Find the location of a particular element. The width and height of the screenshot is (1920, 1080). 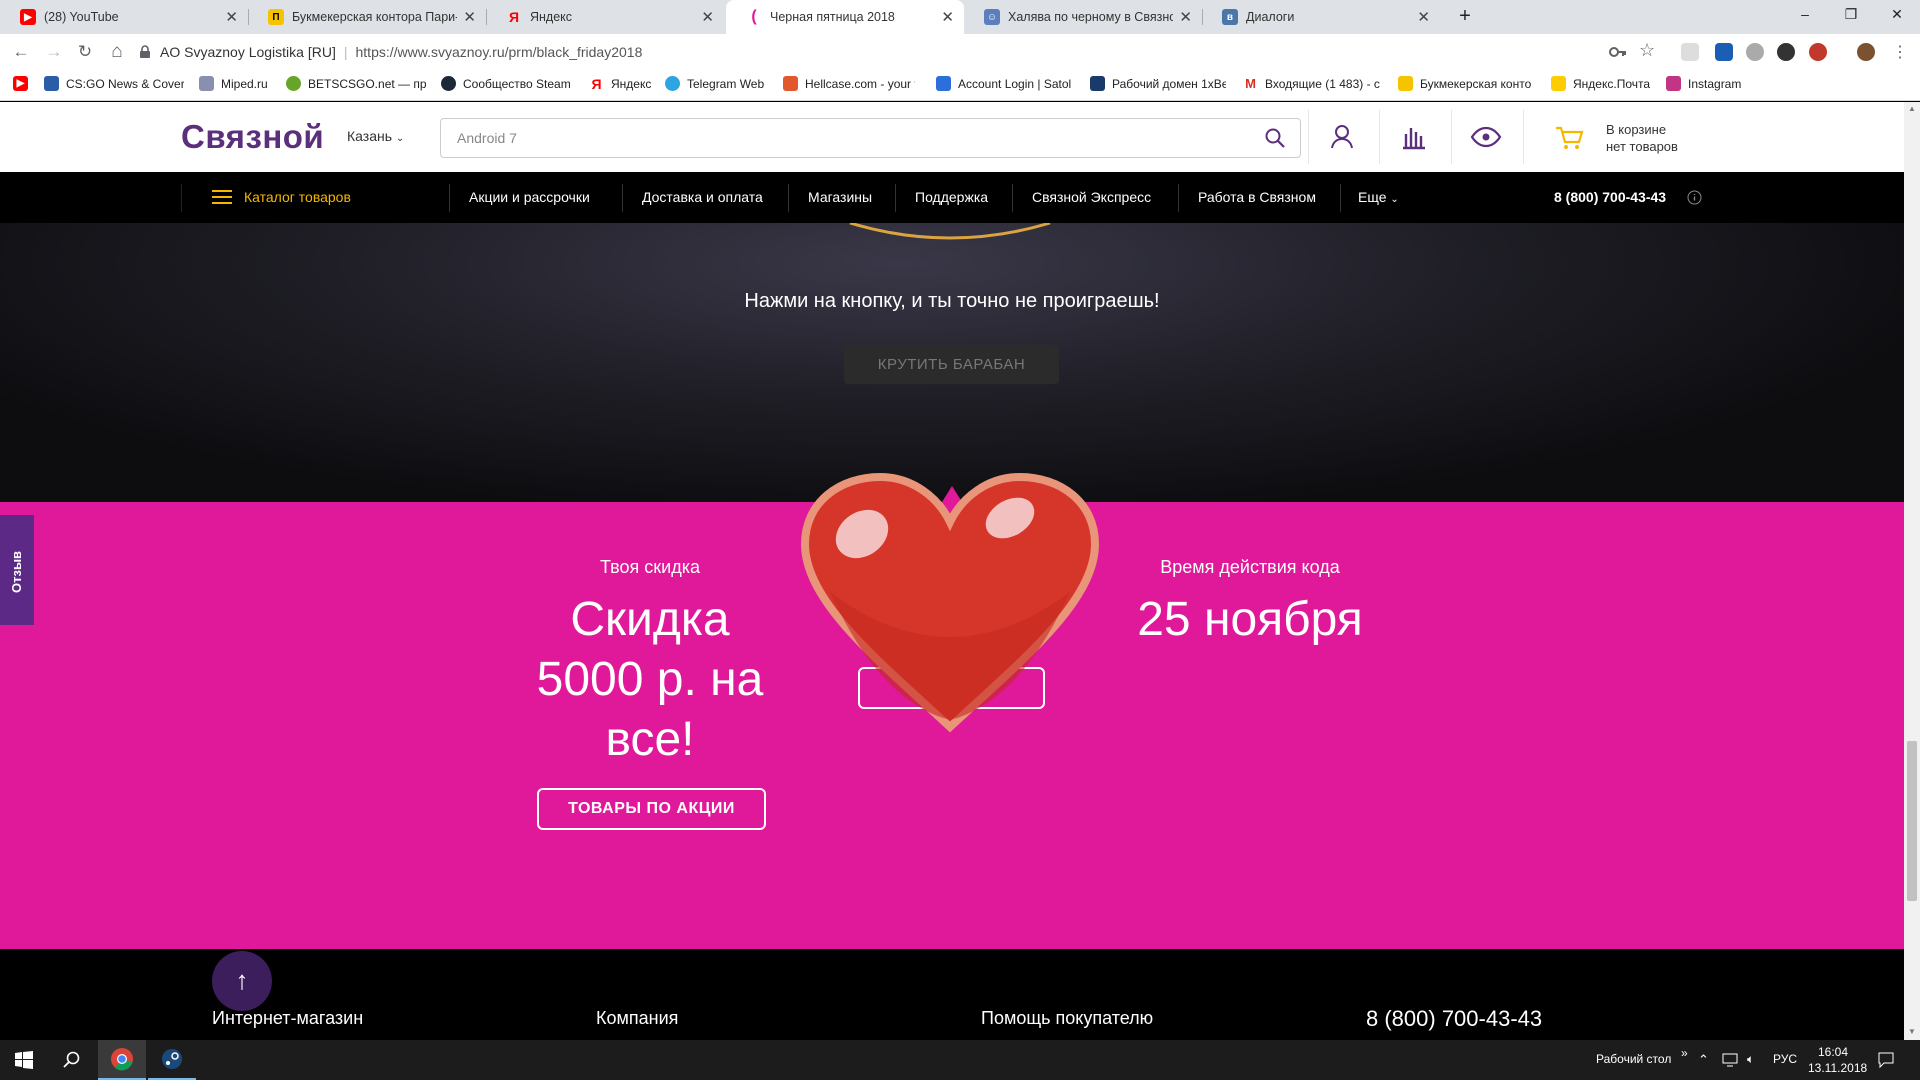

taskbar-search-button is located at coordinates (72, 1060).